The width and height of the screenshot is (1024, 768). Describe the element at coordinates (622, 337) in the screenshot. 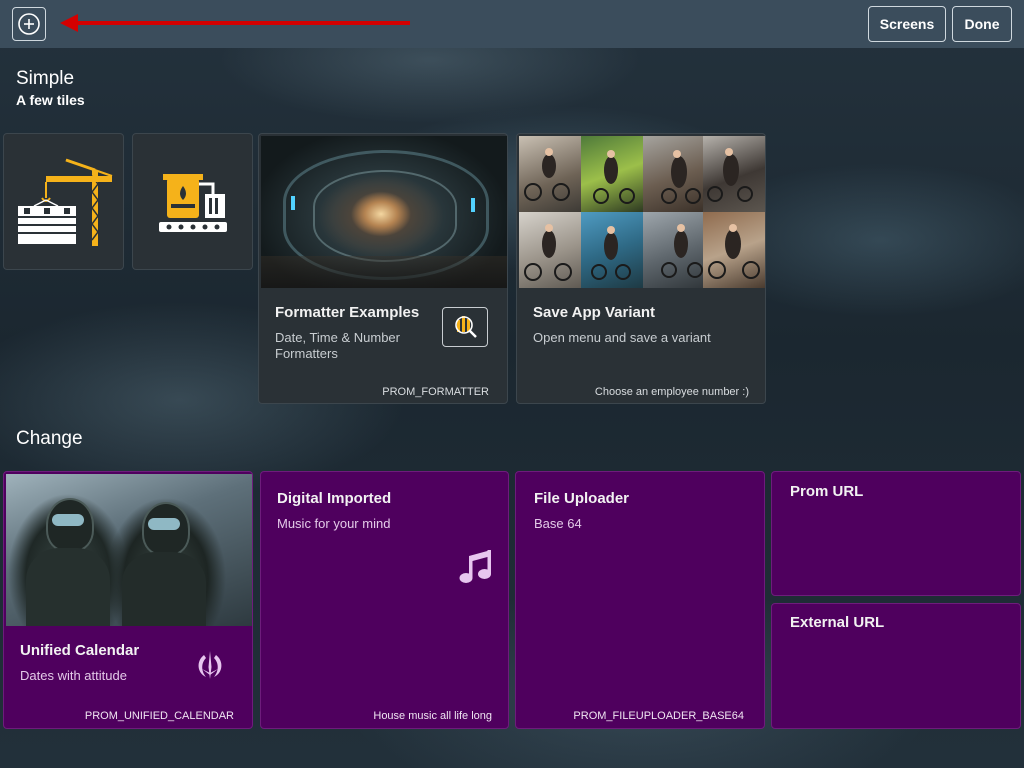

I see `tile-subtitle: Open menu and save a variant` at that location.